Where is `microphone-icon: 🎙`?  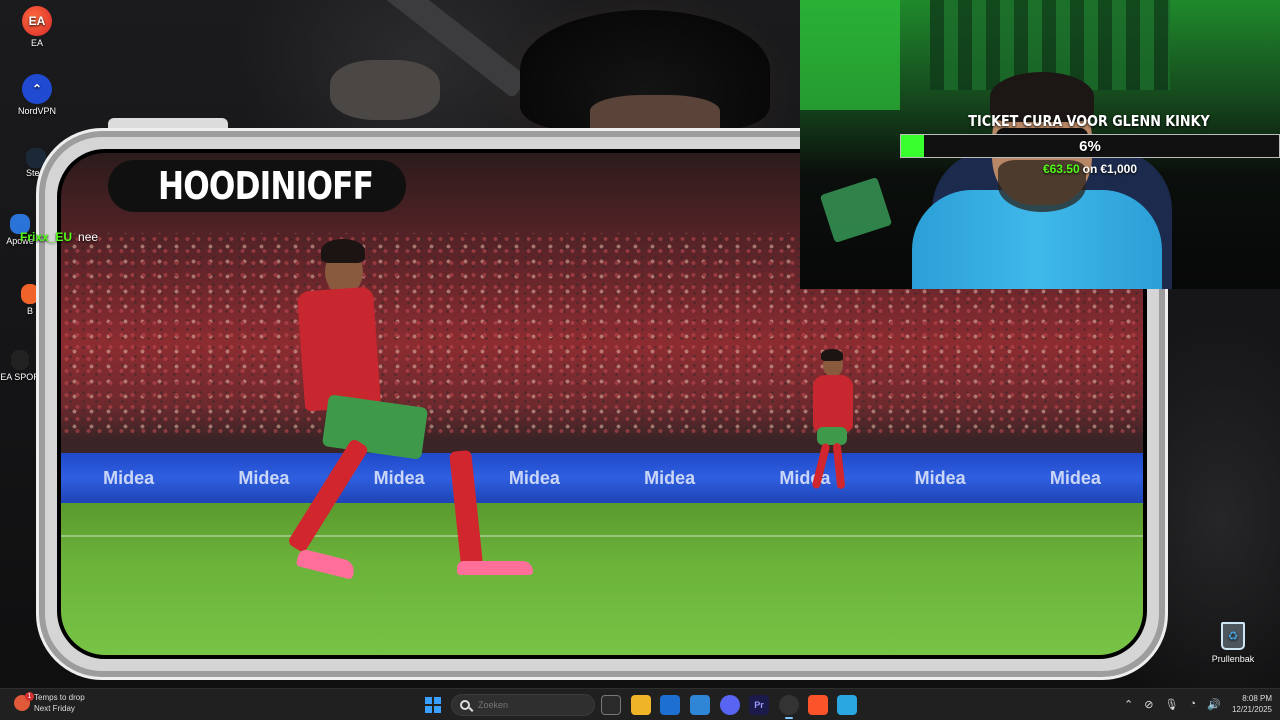
microphone-icon: 🎙 is located at coordinates (1171, 704).